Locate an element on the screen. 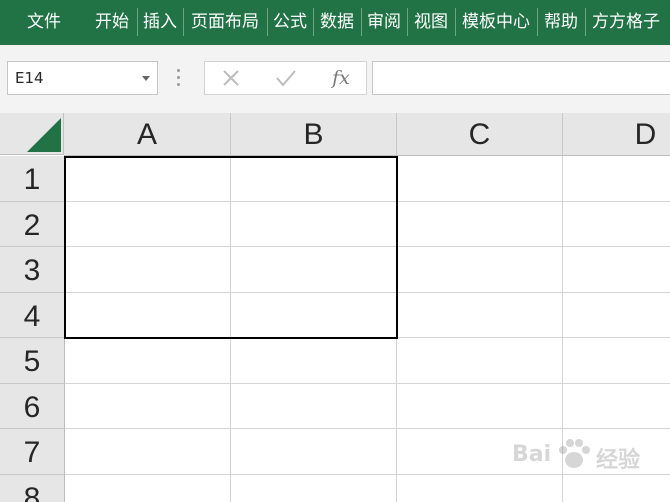  cell-c6 is located at coordinates (480, 406).